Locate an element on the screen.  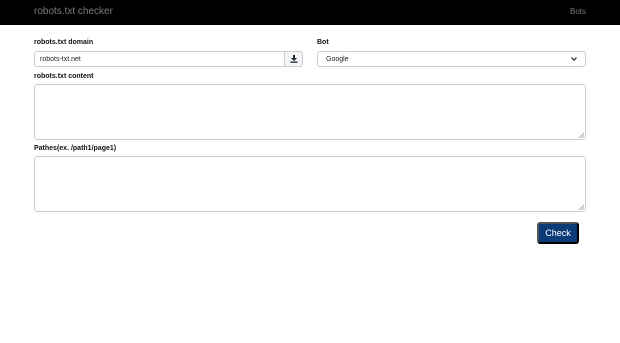
content-label: robots.txt content is located at coordinates (64, 76).